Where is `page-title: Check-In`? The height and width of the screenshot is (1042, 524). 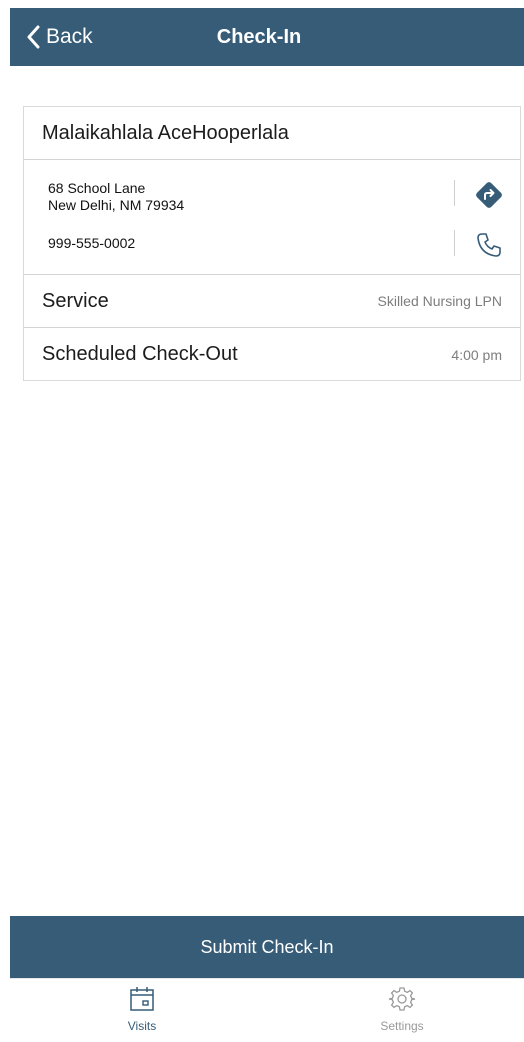 page-title: Check-In is located at coordinates (259, 36).